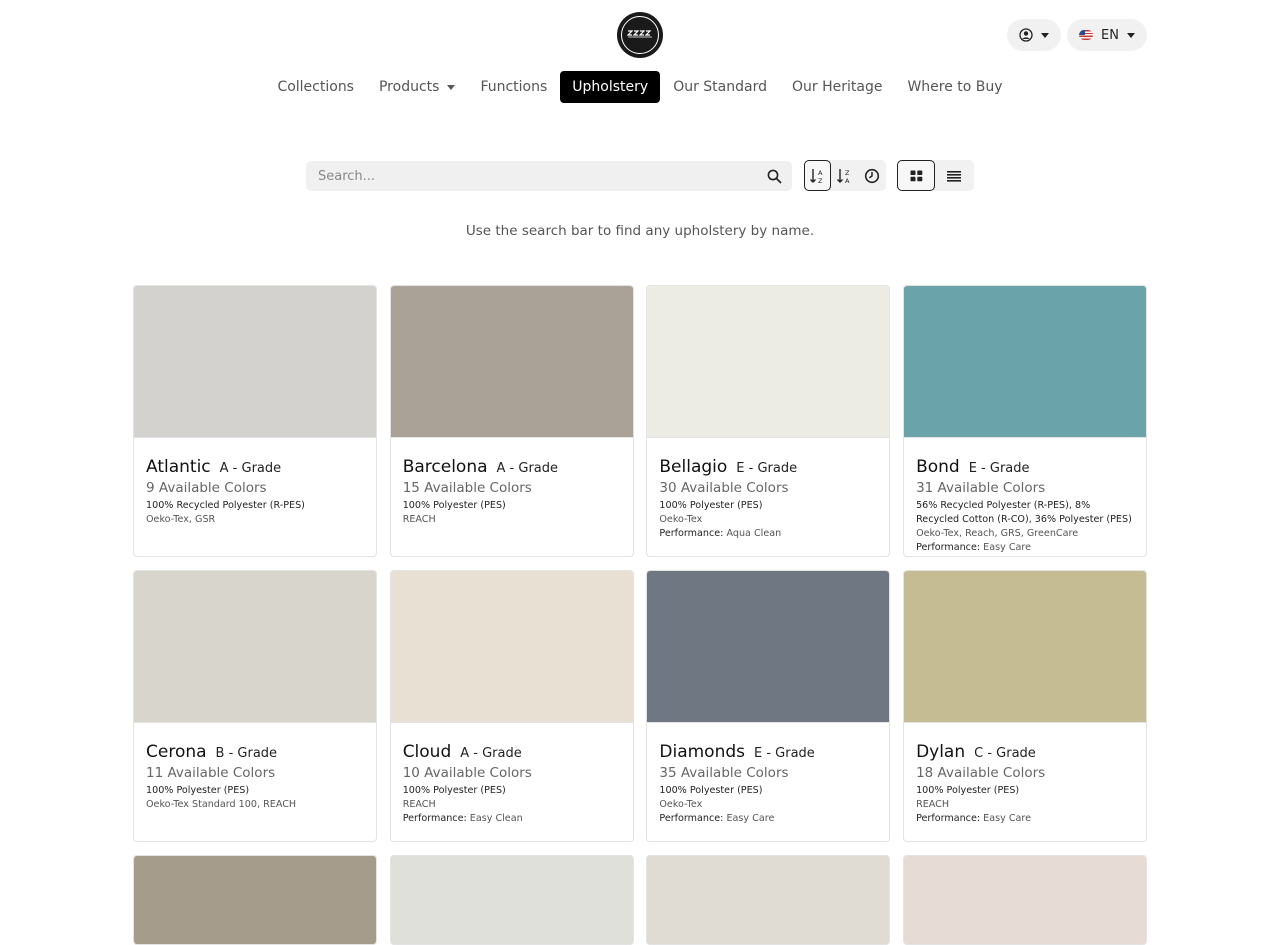 The height and width of the screenshot is (945, 1280). Describe the element at coordinates (181, 519) in the screenshot. I see `fabric-certifications: Oeko-Tex, GSR` at that location.